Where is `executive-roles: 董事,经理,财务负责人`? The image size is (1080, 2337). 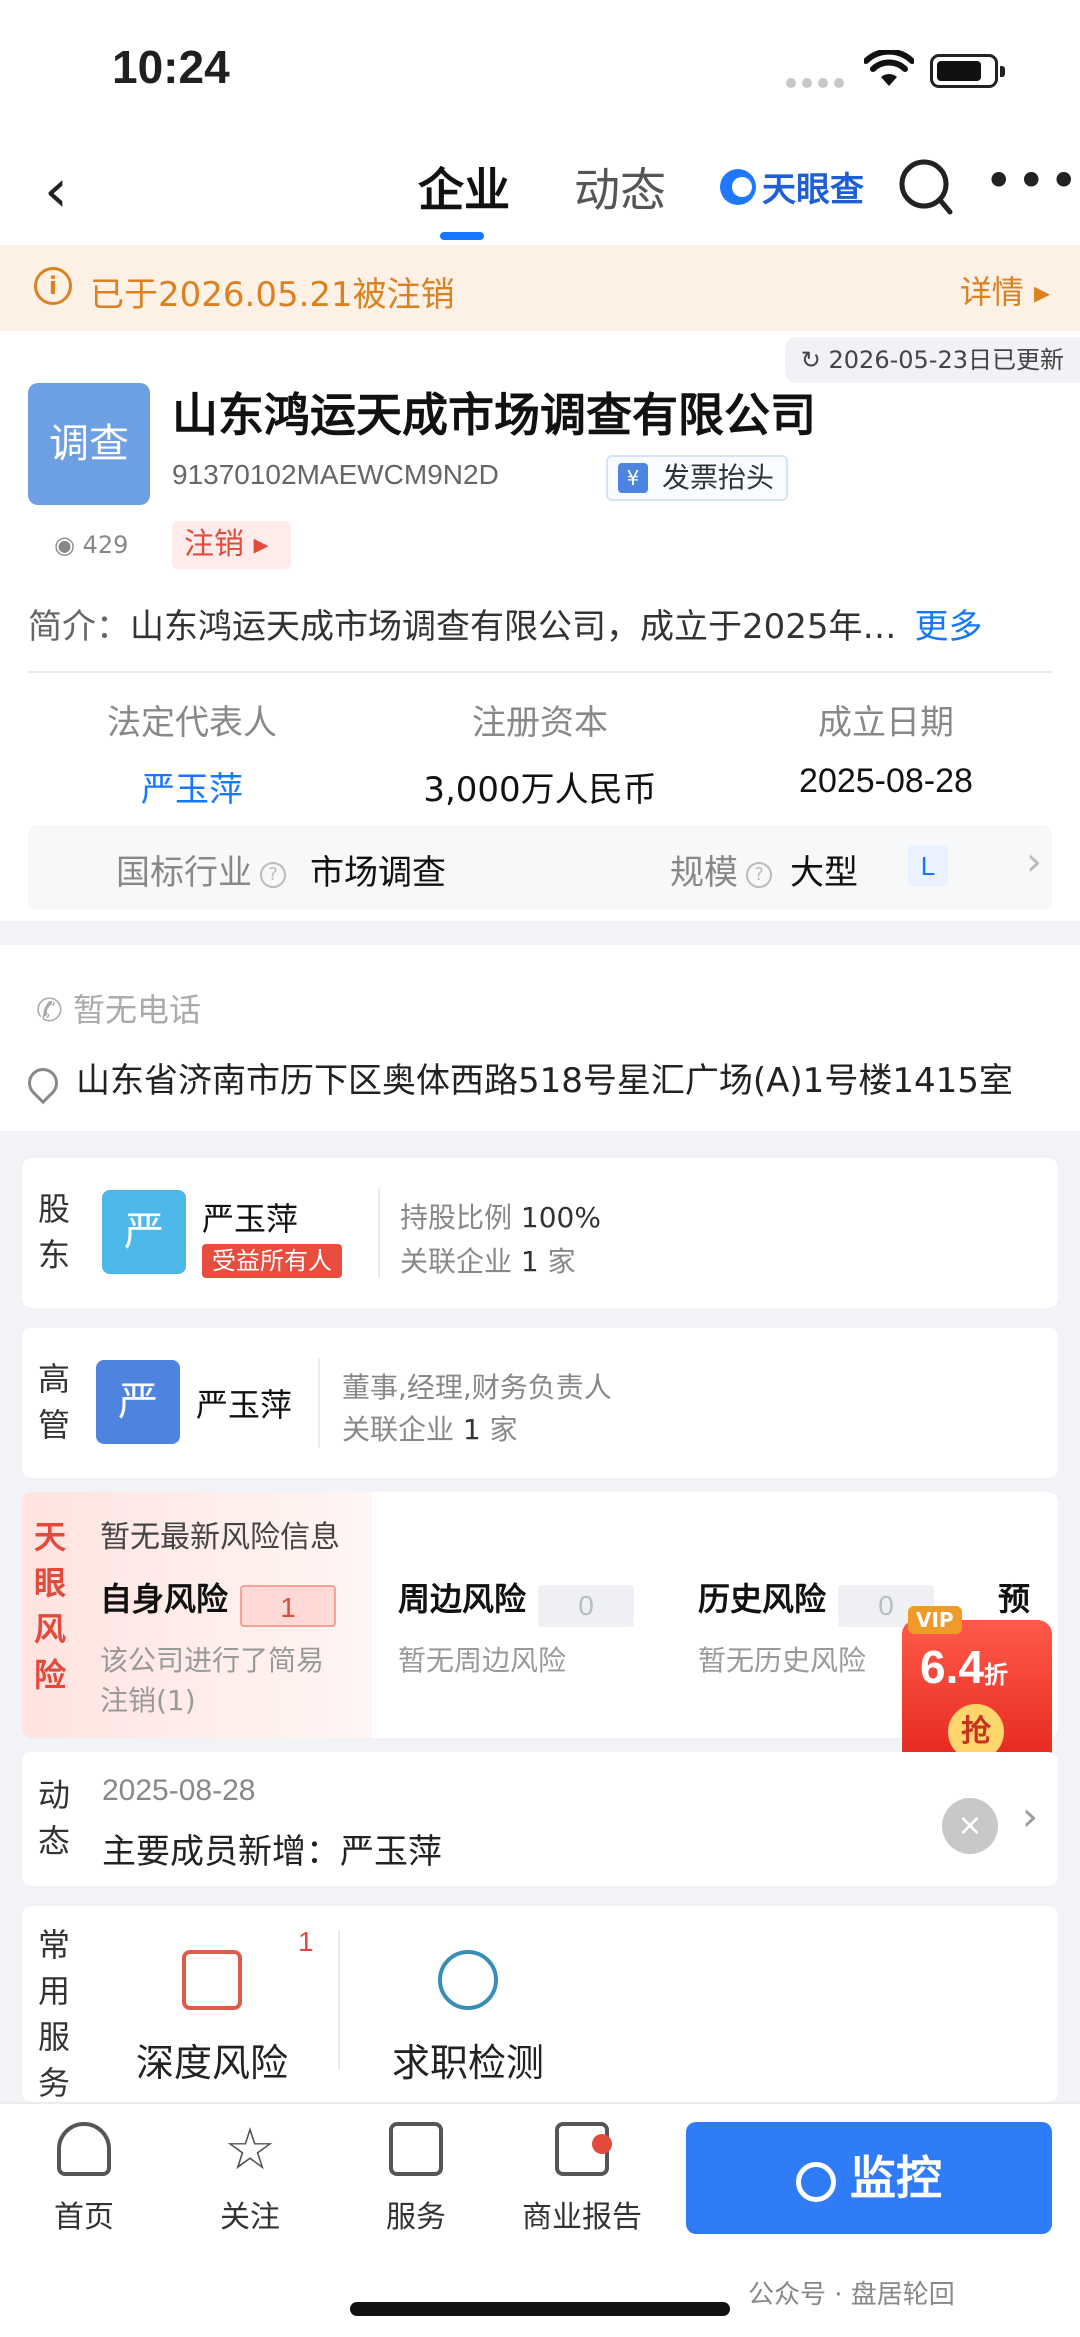 executive-roles: 董事,经理,财务负责人 is located at coordinates (477, 1387).